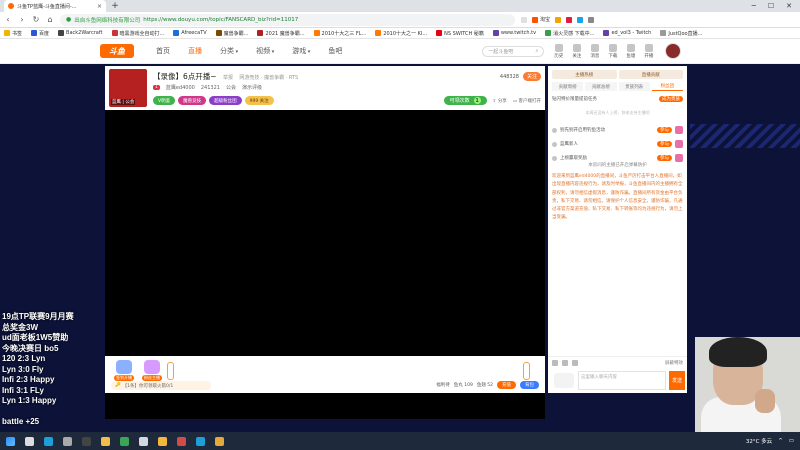  I want to click on backpack-button: 背包, so click(529, 385).